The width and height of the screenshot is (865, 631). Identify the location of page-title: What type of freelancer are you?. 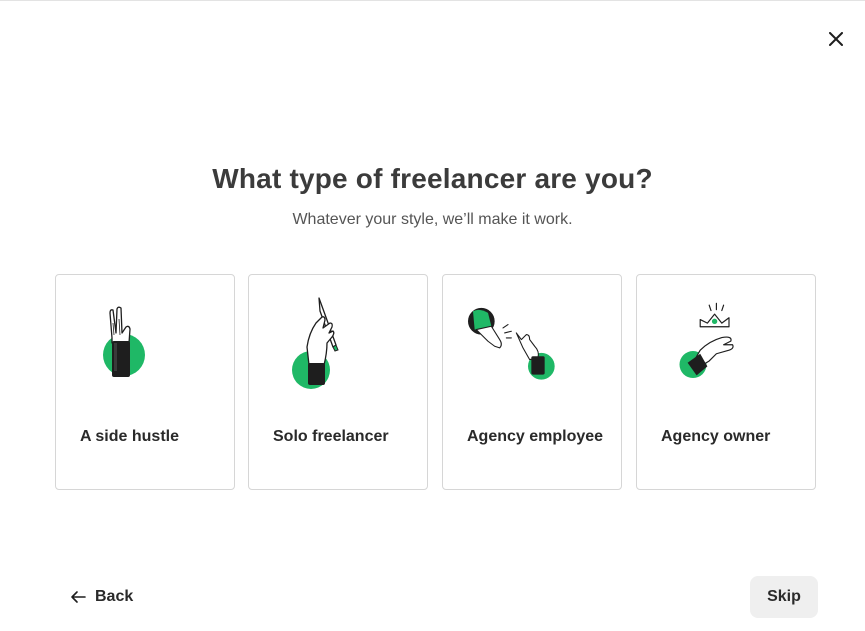
(432, 178).